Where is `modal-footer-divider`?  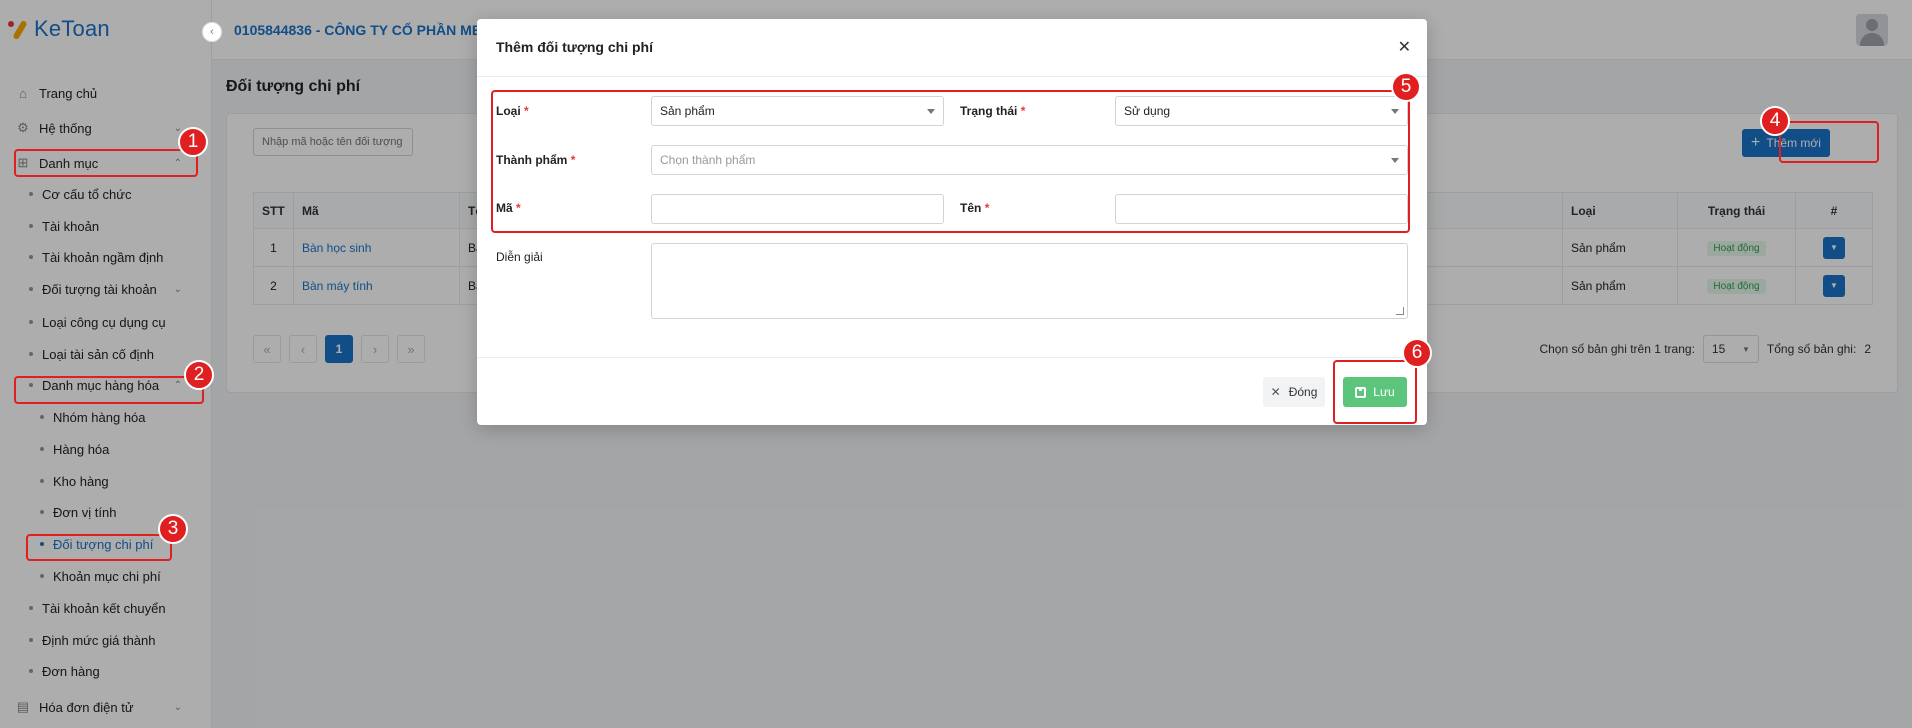
modal-footer-divider is located at coordinates (952, 357).